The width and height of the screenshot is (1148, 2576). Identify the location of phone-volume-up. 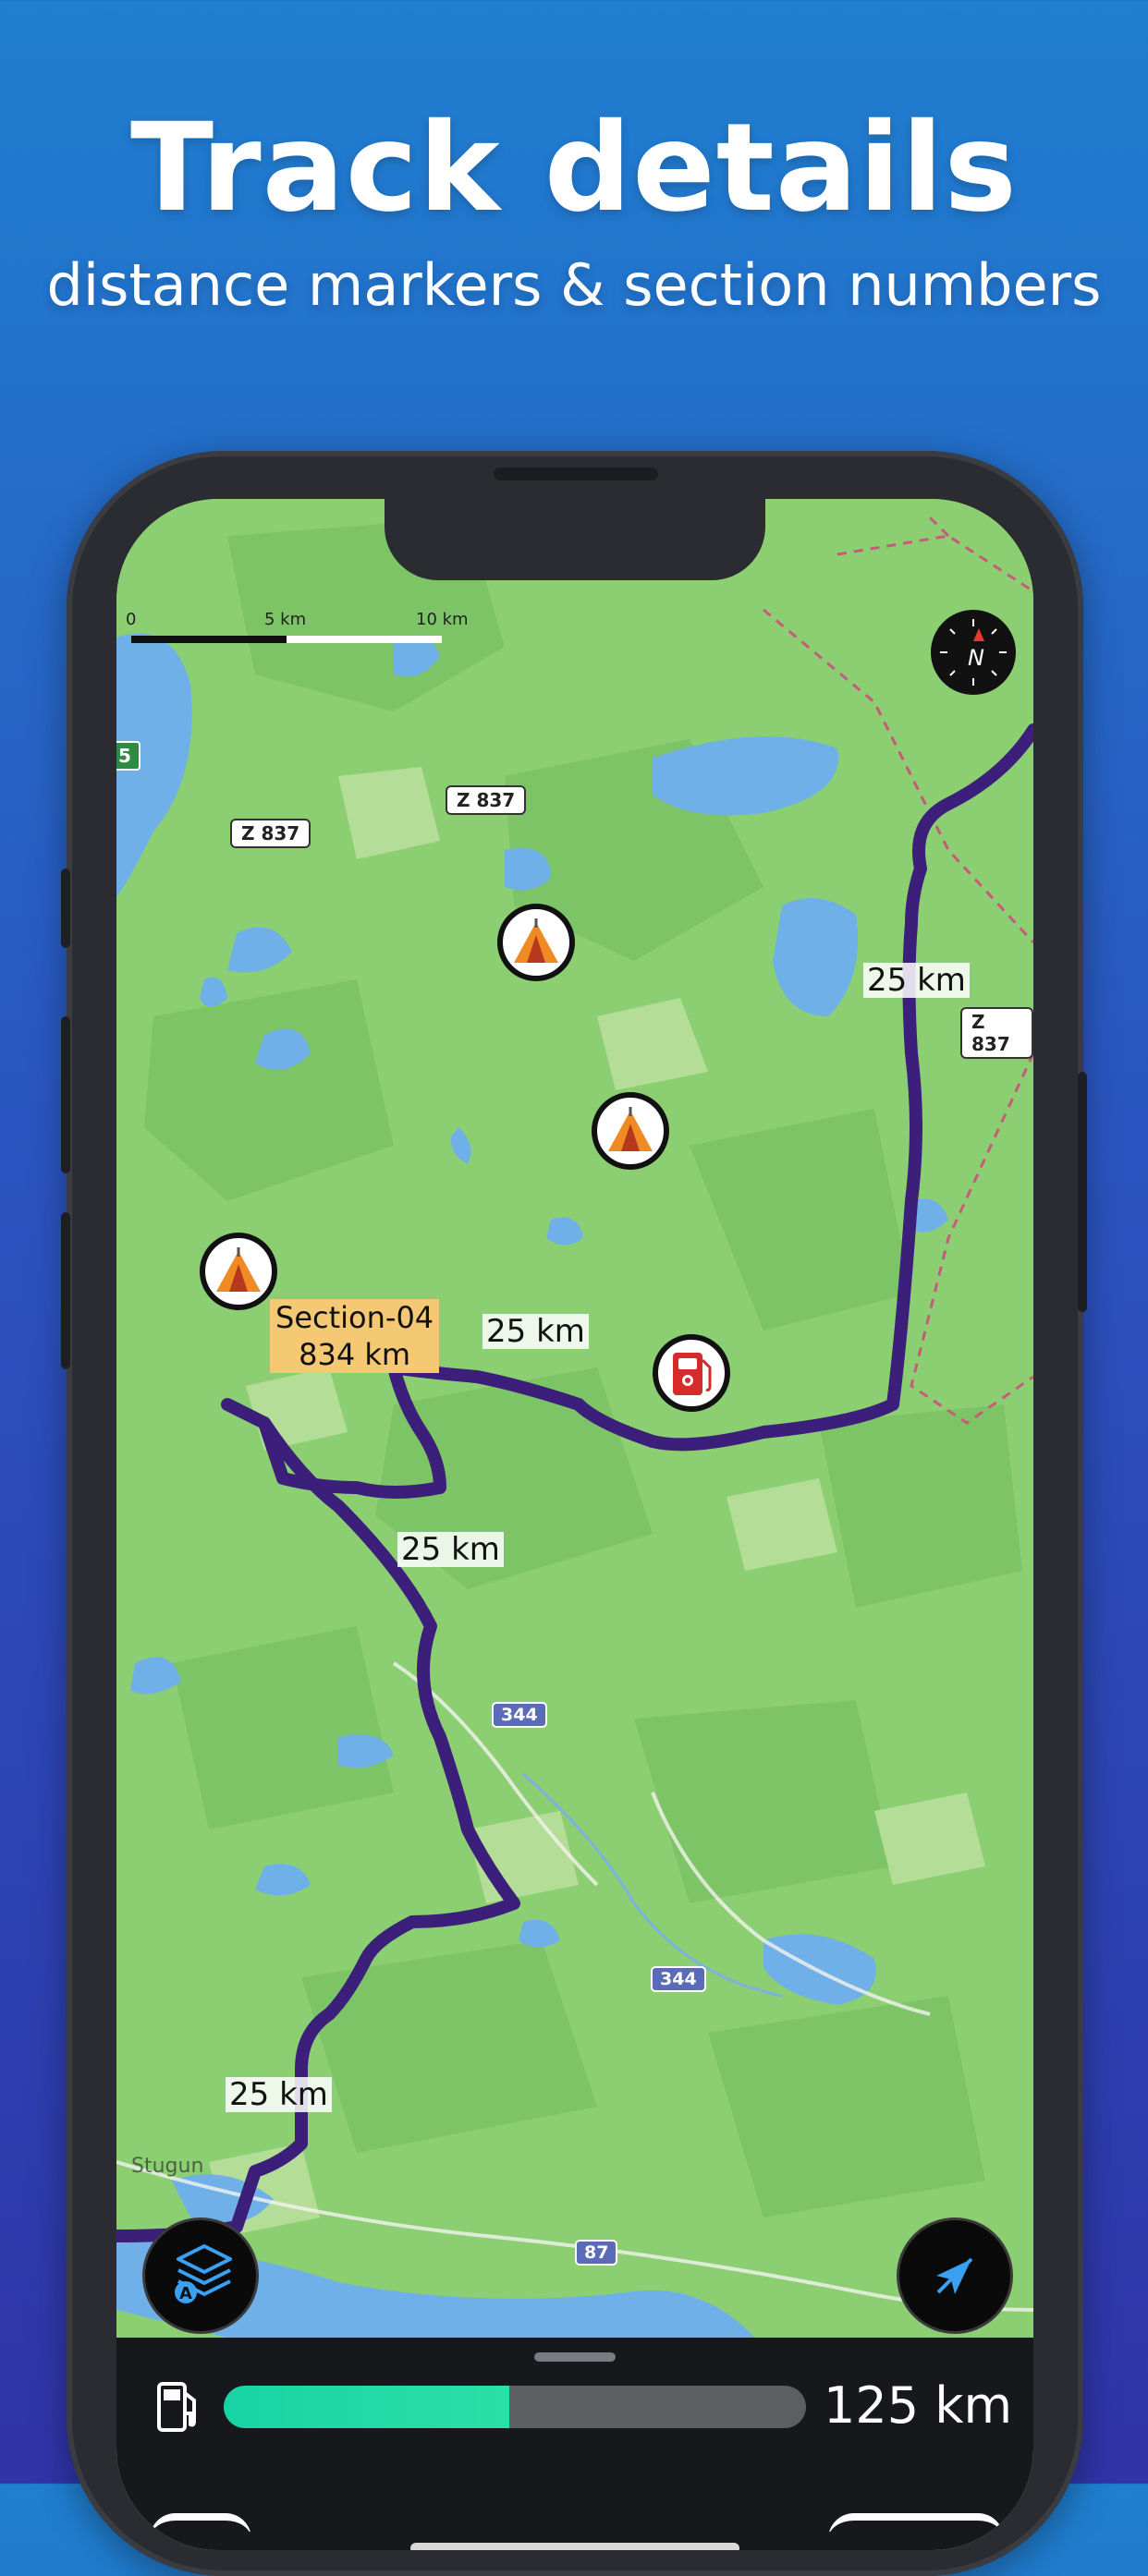
(66, 1094).